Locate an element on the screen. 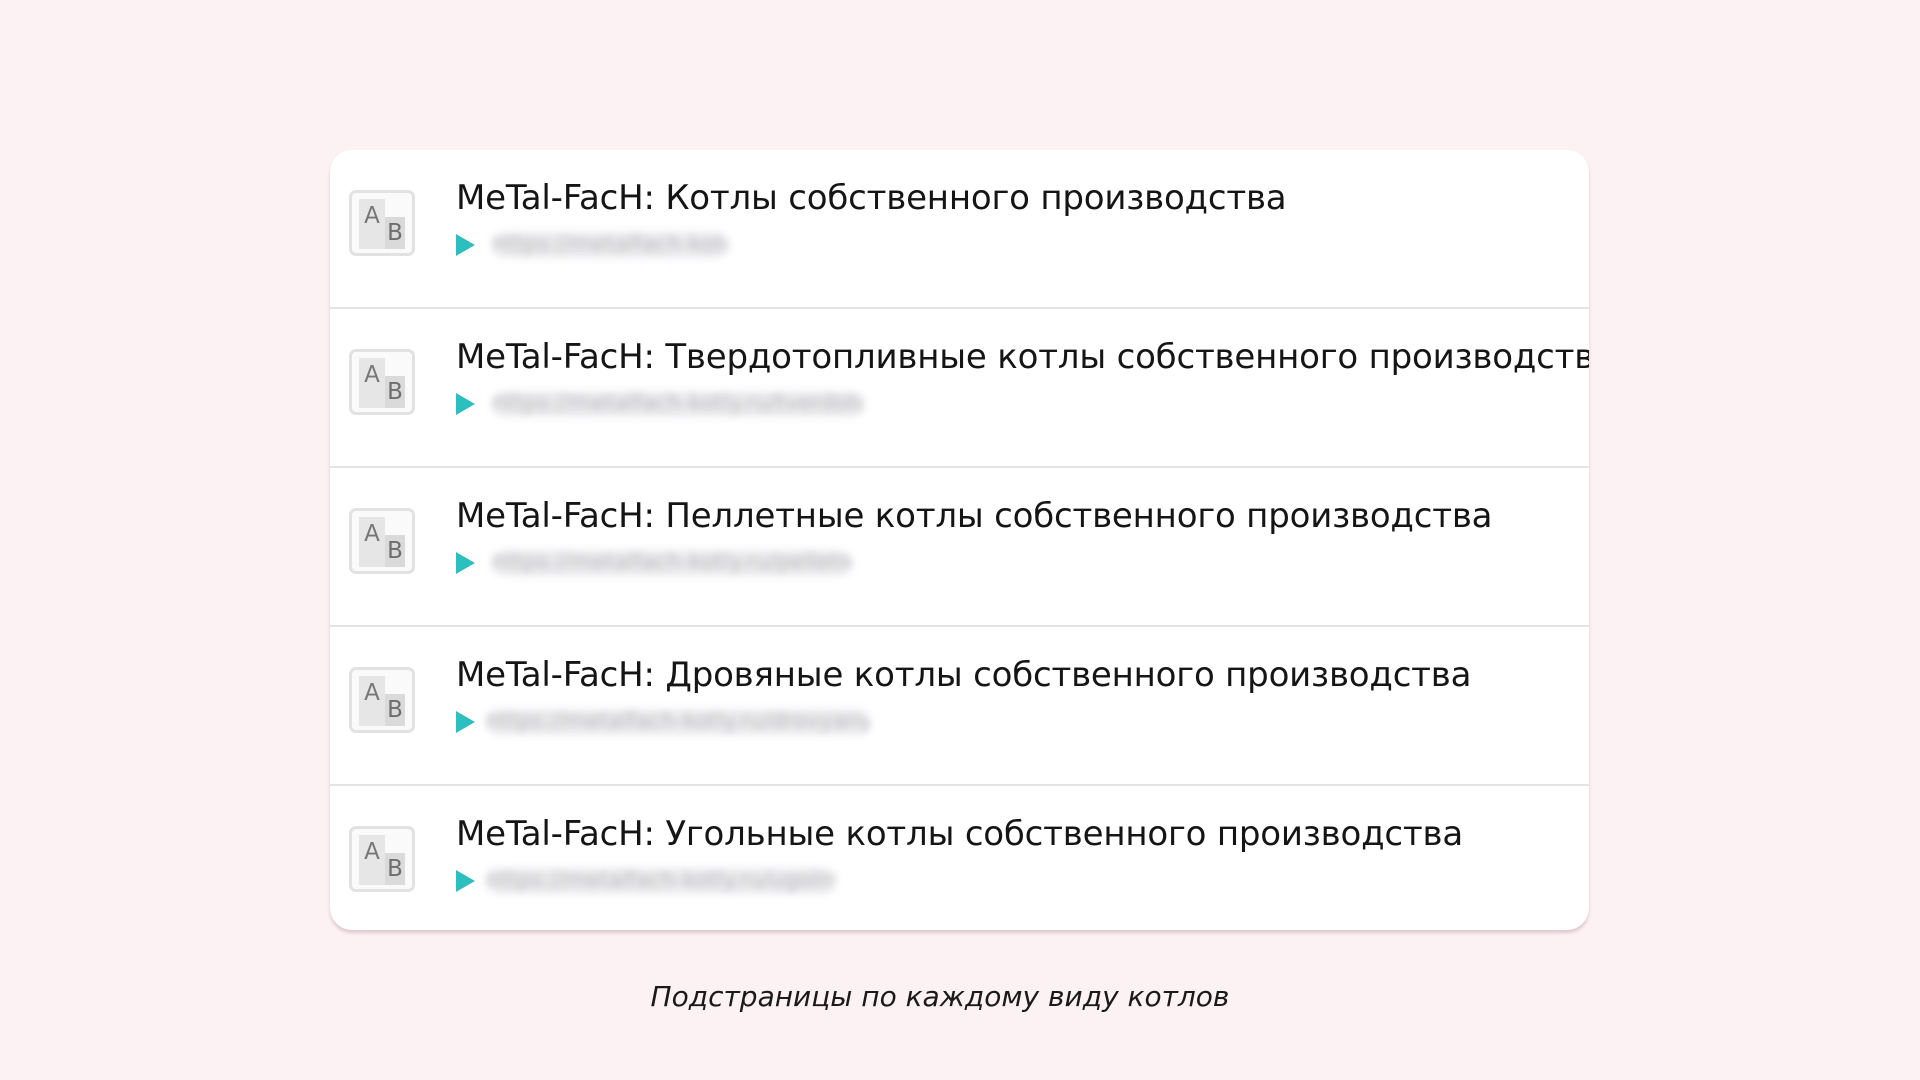  item-url: https://metalfach-kotly.ru/ is located at coordinates (610, 245).